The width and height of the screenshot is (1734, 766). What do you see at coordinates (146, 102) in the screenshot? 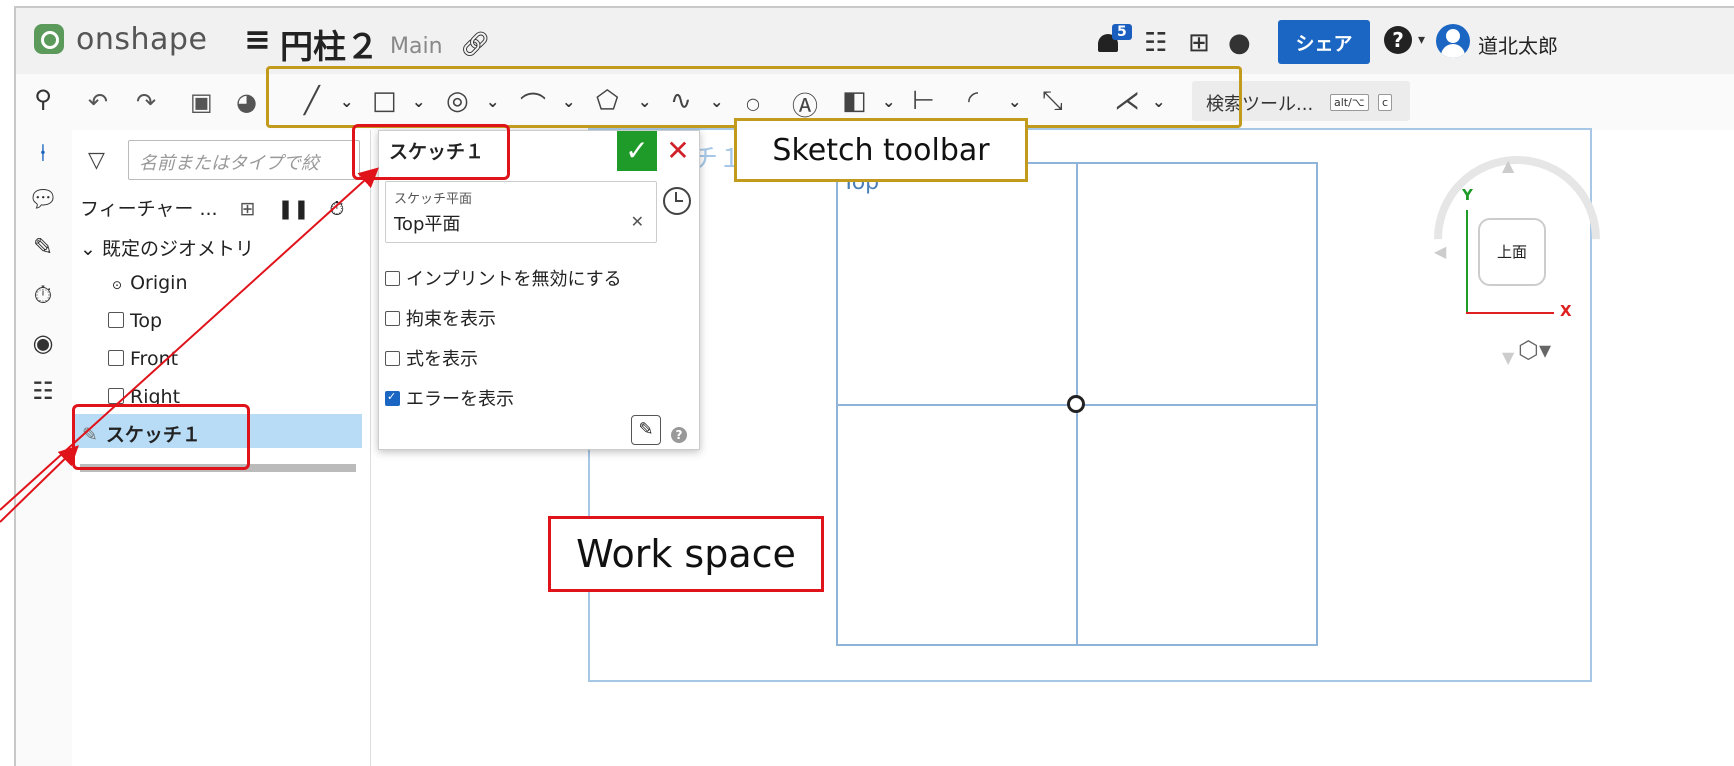
I see `redo-icon: ↷` at bounding box center [146, 102].